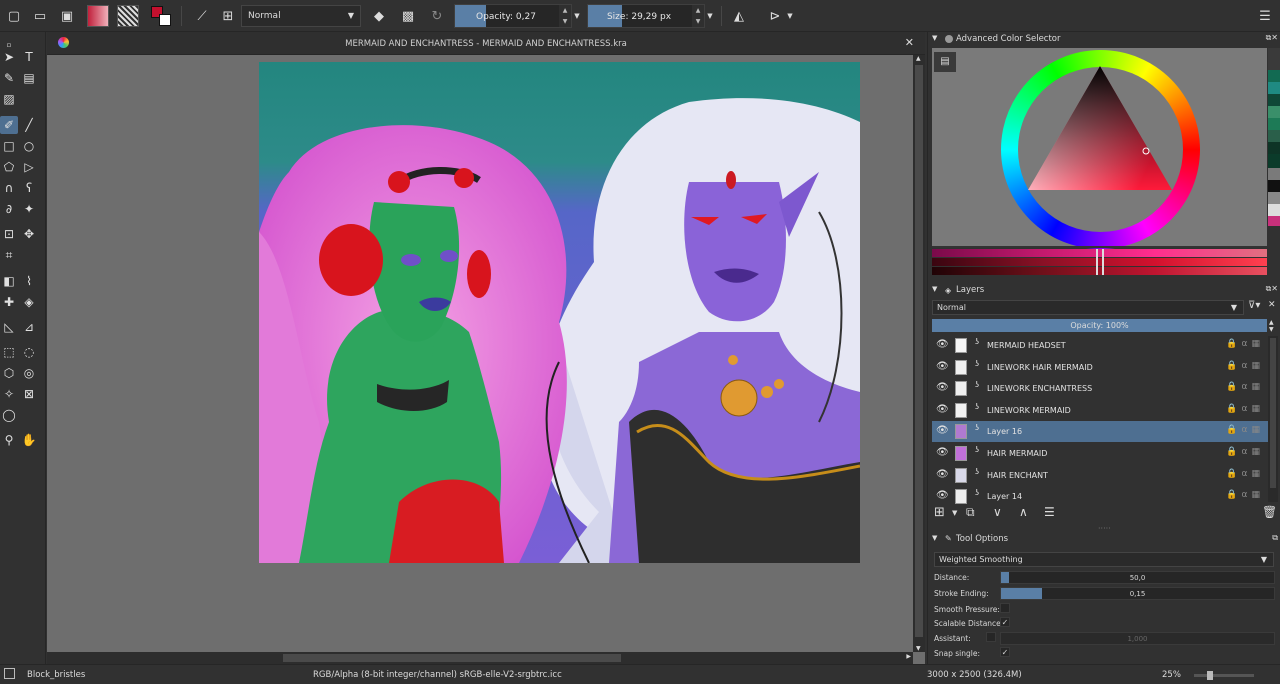 The image size is (1280, 684). Describe the element at coordinates (9, 78) in the screenshot. I see `edit-shapes-icon: ✎` at that location.